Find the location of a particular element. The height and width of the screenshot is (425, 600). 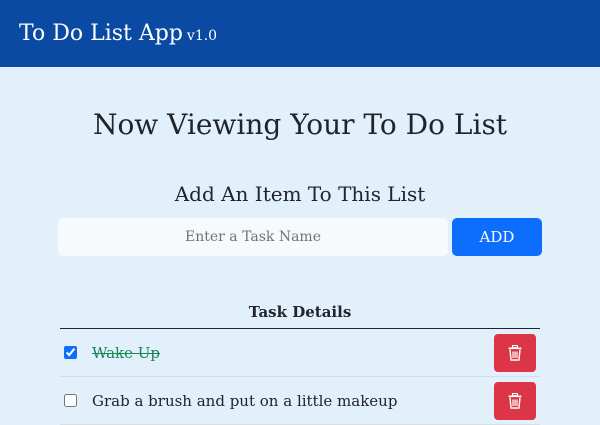

task-details-header: Task Details is located at coordinates (300, 314).